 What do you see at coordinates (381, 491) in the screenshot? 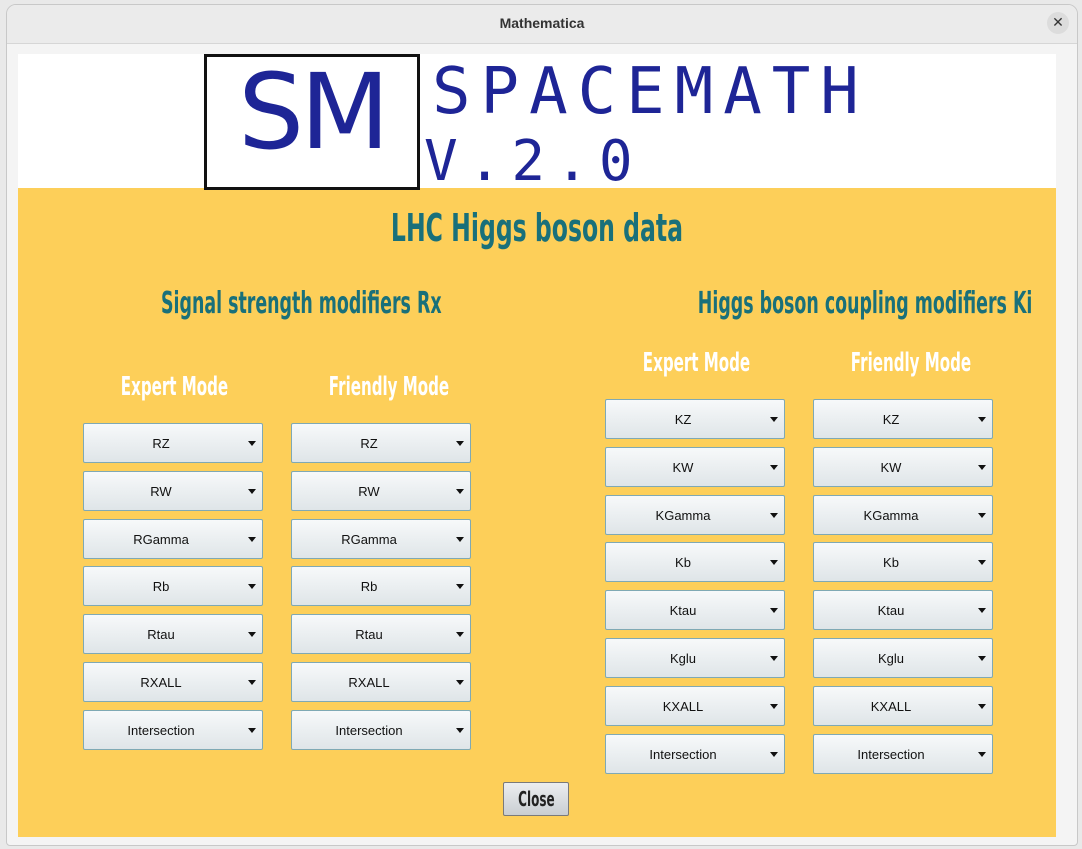
I see `left-friendly-menu-rw: RW` at bounding box center [381, 491].